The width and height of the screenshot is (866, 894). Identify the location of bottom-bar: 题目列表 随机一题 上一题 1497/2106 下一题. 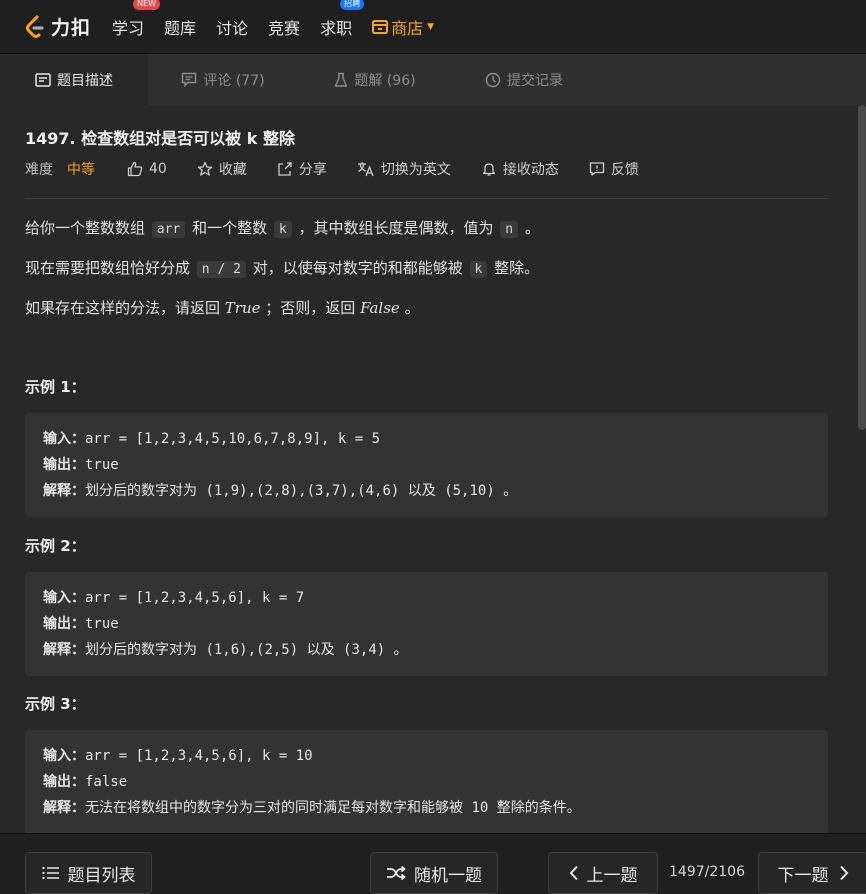
(433, 863).